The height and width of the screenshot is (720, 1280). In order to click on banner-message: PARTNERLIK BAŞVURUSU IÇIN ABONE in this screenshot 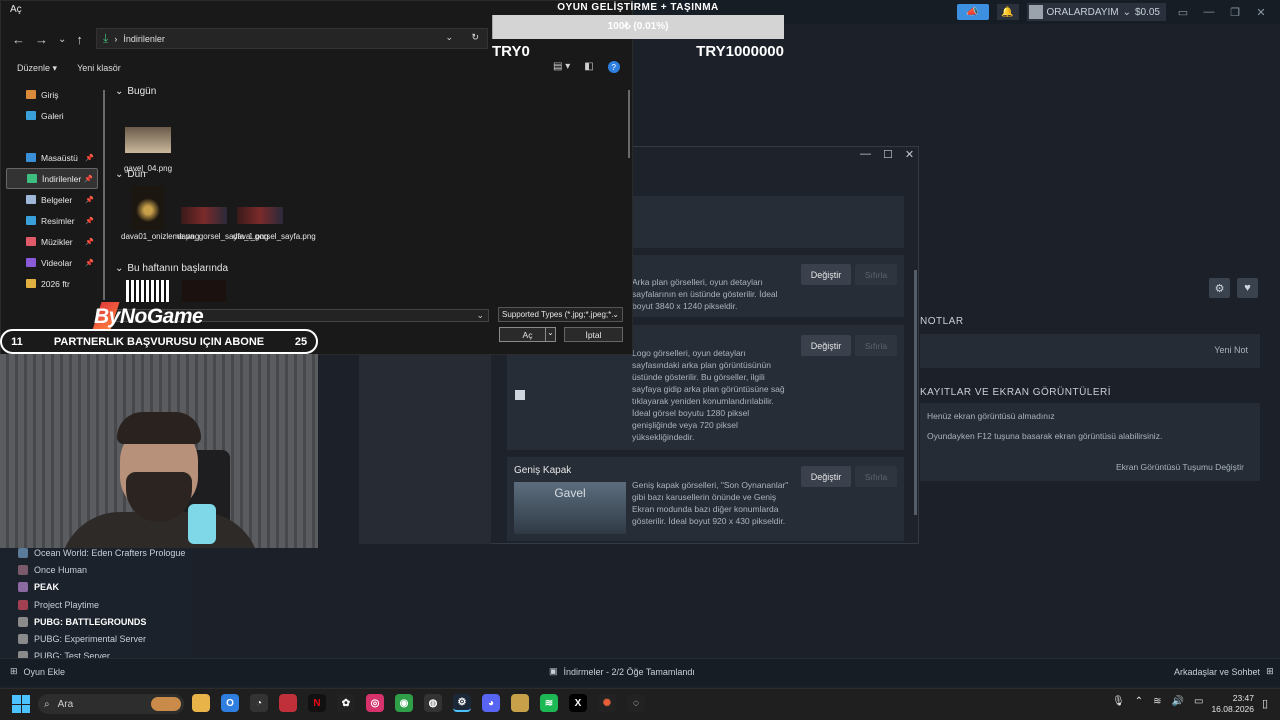, I will do `click(159, 341)`.